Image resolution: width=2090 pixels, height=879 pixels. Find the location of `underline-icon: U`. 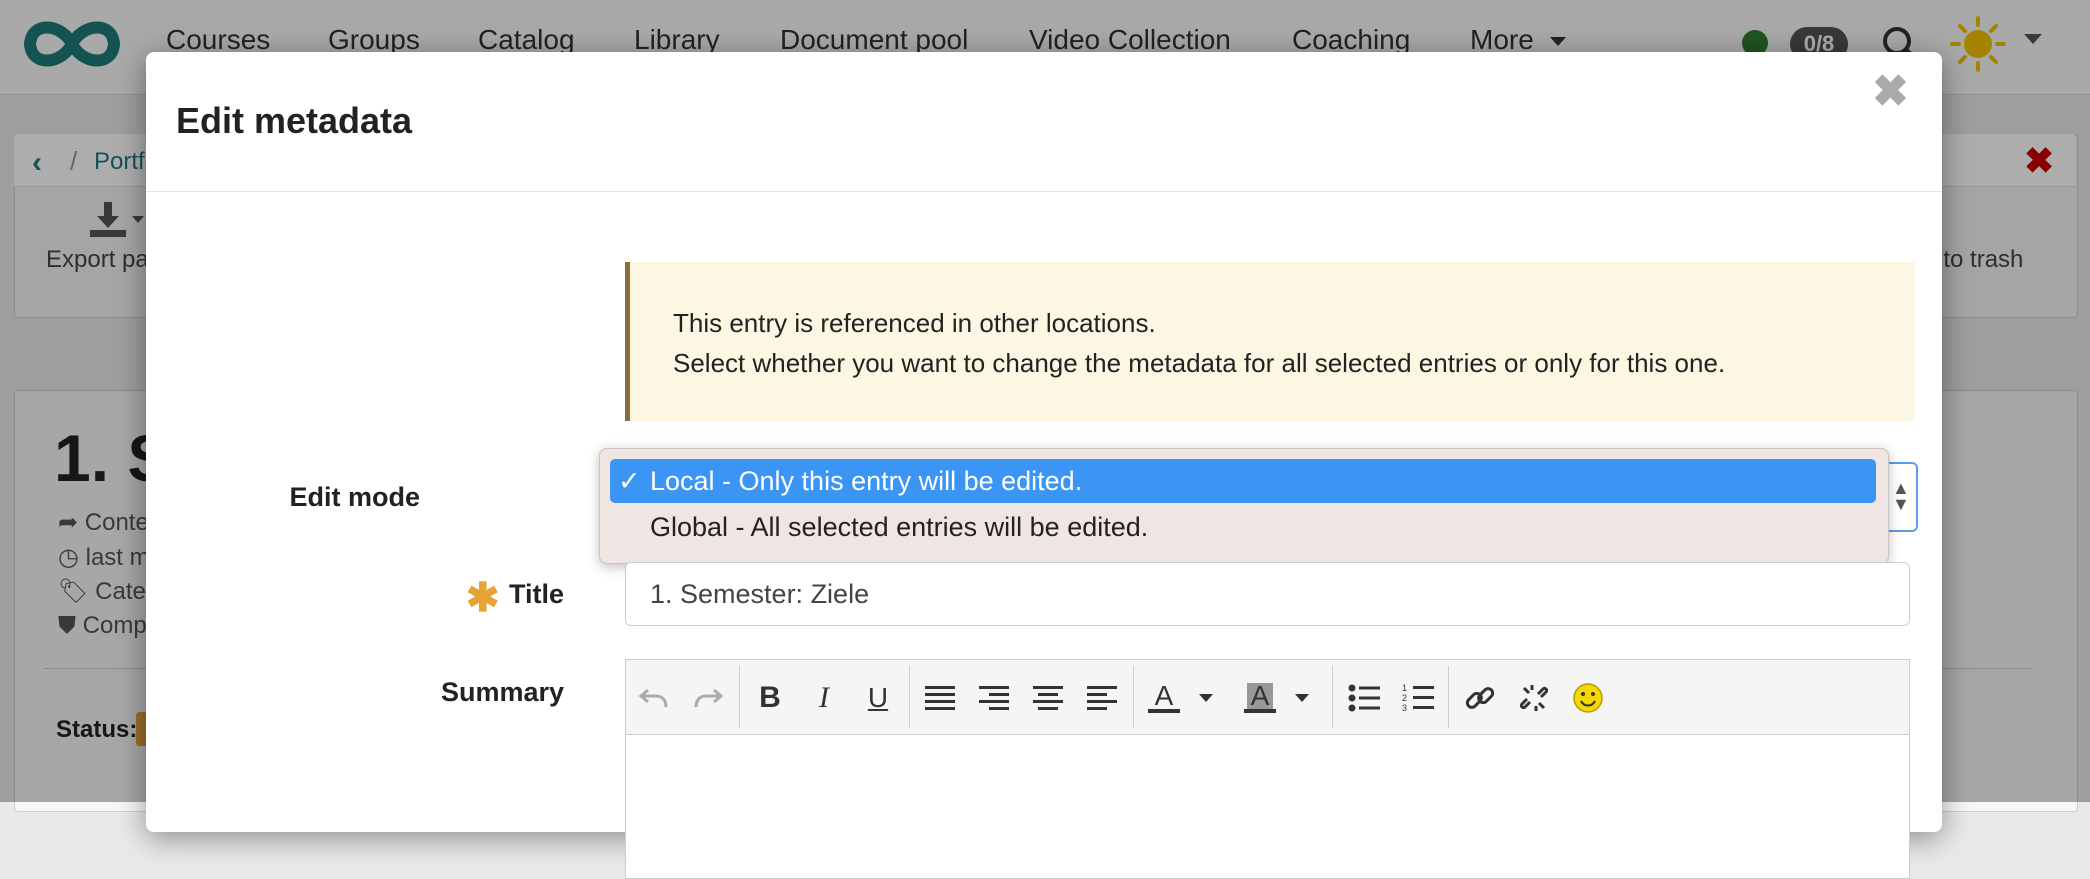

underline-icon: U is located at coordinates (878, 698).